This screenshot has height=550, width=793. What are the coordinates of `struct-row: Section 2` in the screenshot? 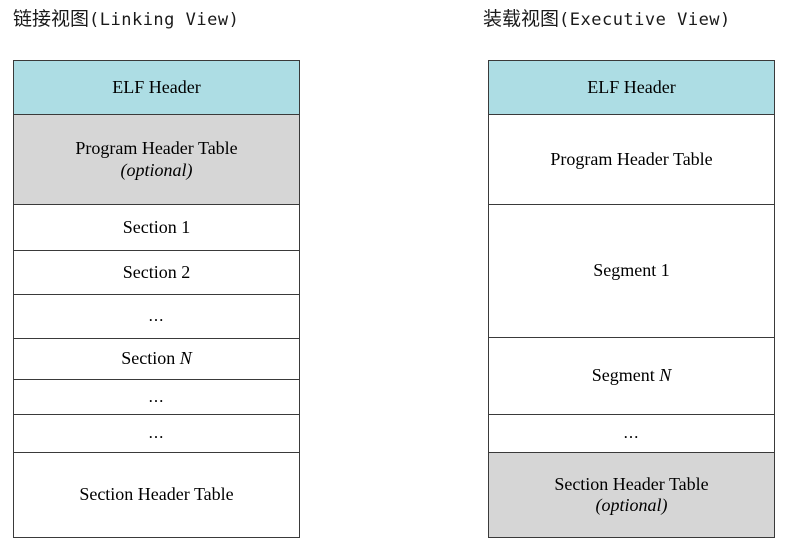 It's located at (156, 273).